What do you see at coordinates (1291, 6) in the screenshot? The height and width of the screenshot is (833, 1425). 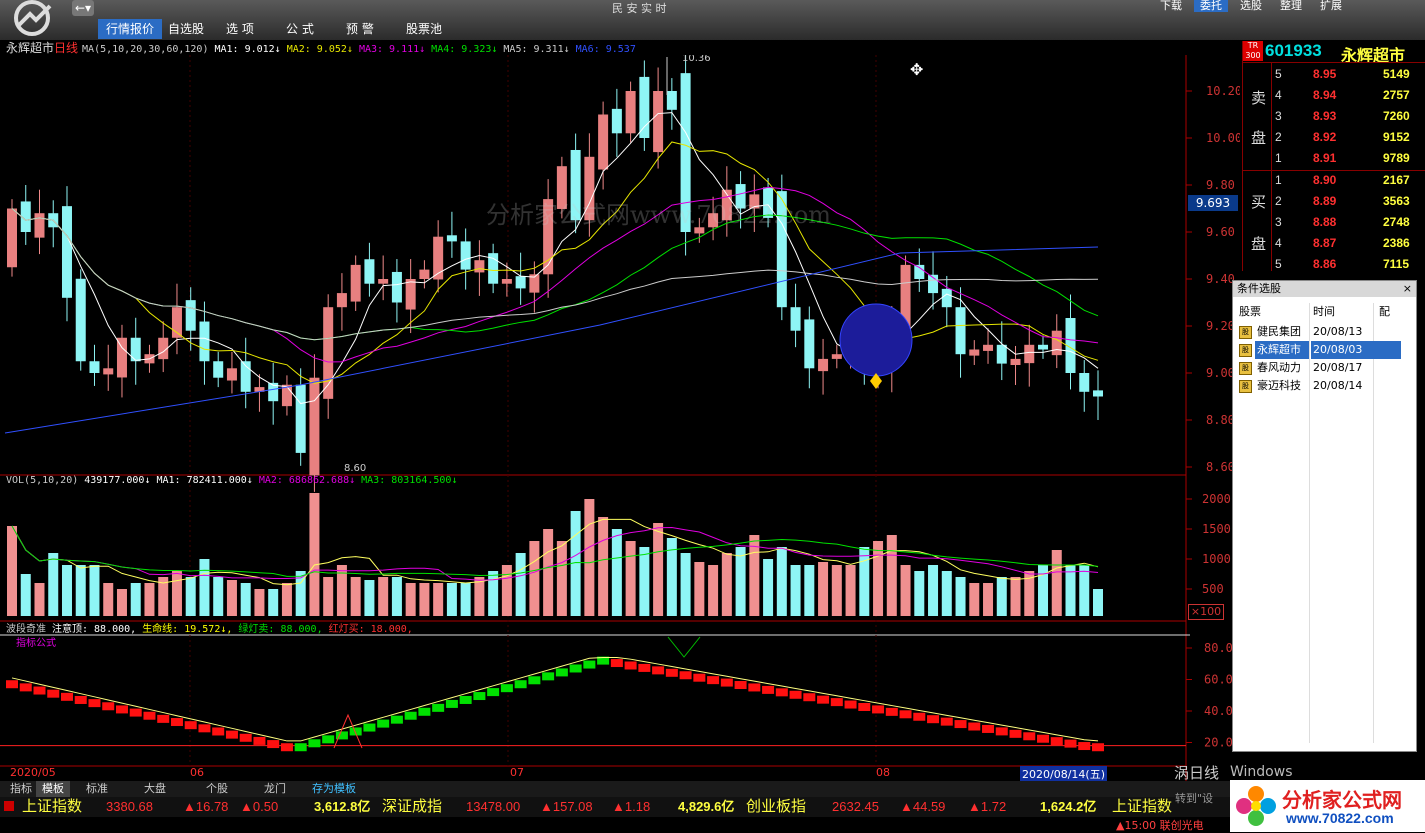 I see `toolbar-button-3: 整理` at bounding box center [1291, 6].